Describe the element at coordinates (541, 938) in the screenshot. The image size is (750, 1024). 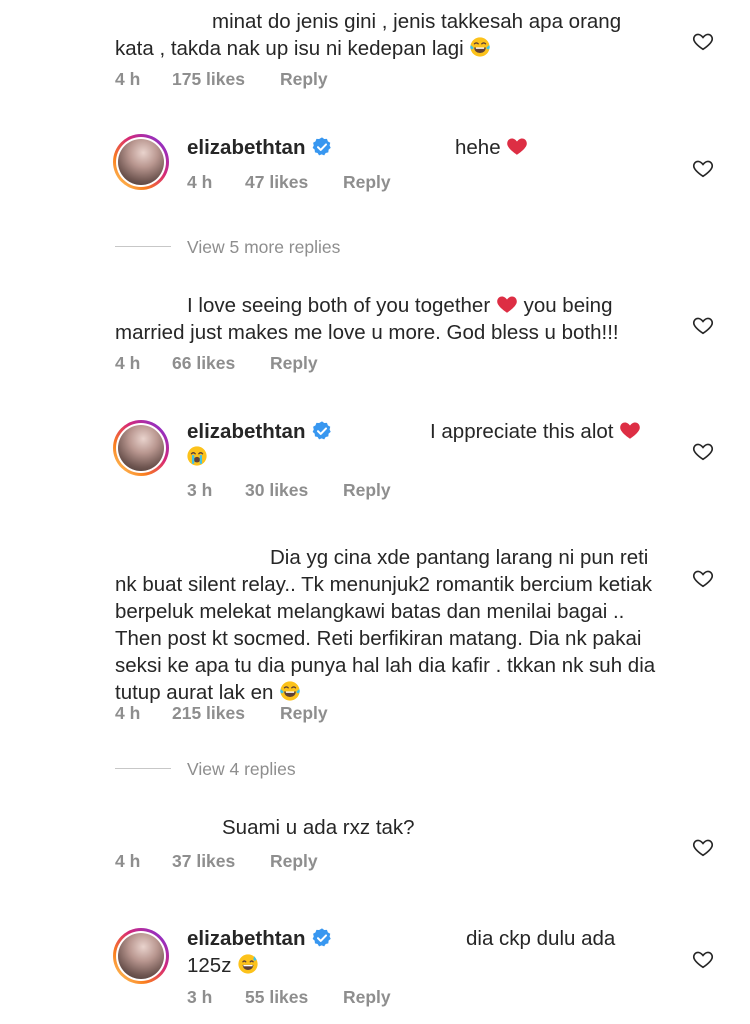
I see `comment-text: dia ckp dulu ada` at that location.